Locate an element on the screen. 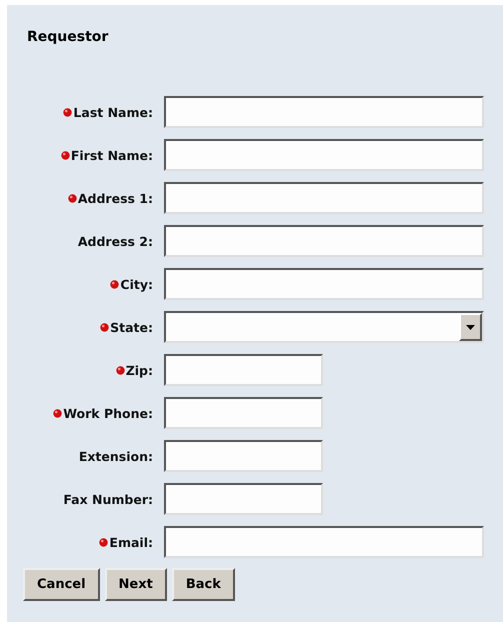 The width and height of the screenshot is (503, 622). field-label: Extension: is located at coordinates (115, 456).